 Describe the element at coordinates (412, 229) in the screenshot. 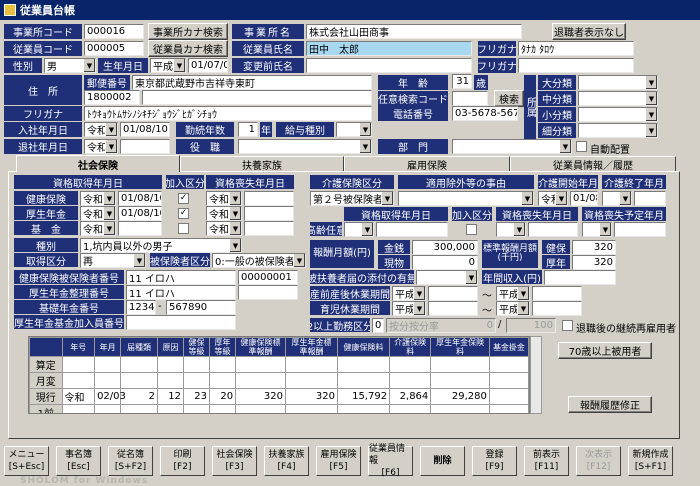

I see `elder-acq-input` at that location.